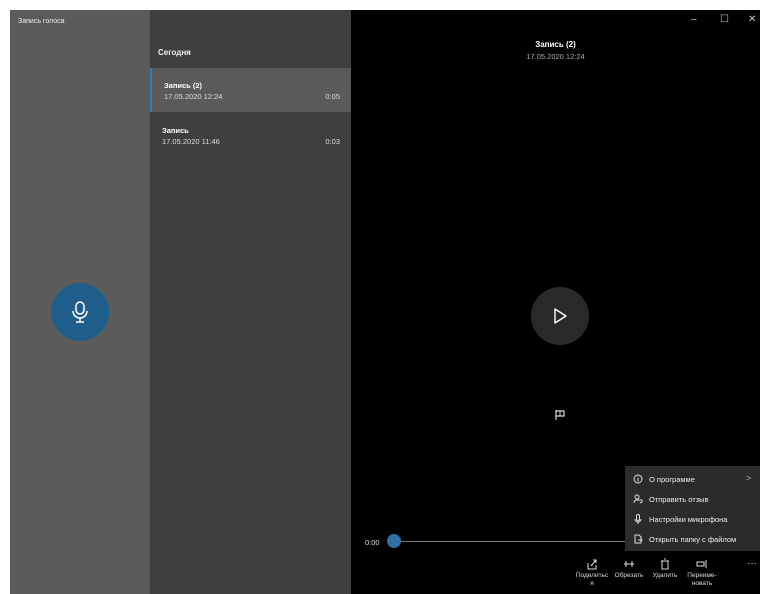 This screenshot has width=760, height=594. I want to click on delete-label: Удалить, so click(665, 575).